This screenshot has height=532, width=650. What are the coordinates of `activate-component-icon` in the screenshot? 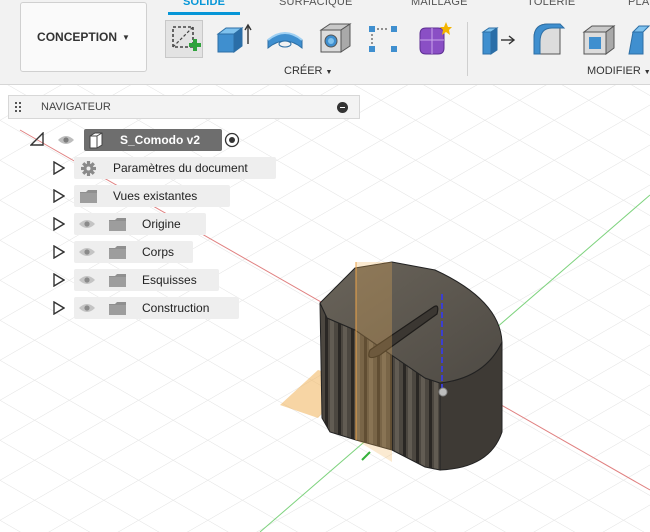 It's located at (232, 140).